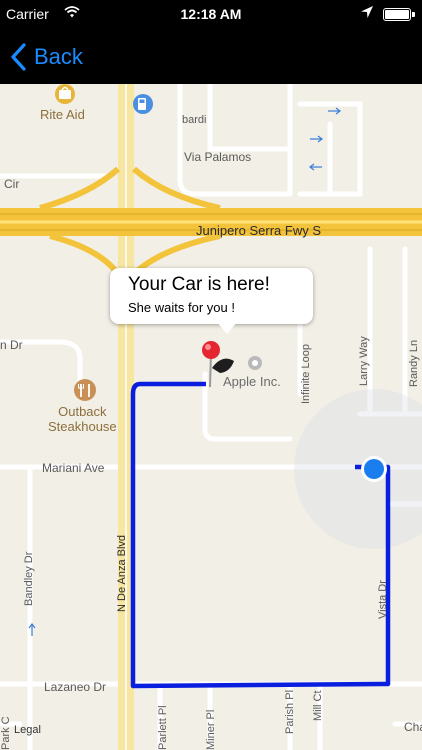 The image size is (422, 750). What do you see at coordinates (75, 687) in the screenshot?
I see `road-lazaneo-dr: Lazaneo Dr` at bounding box center [75, 687].